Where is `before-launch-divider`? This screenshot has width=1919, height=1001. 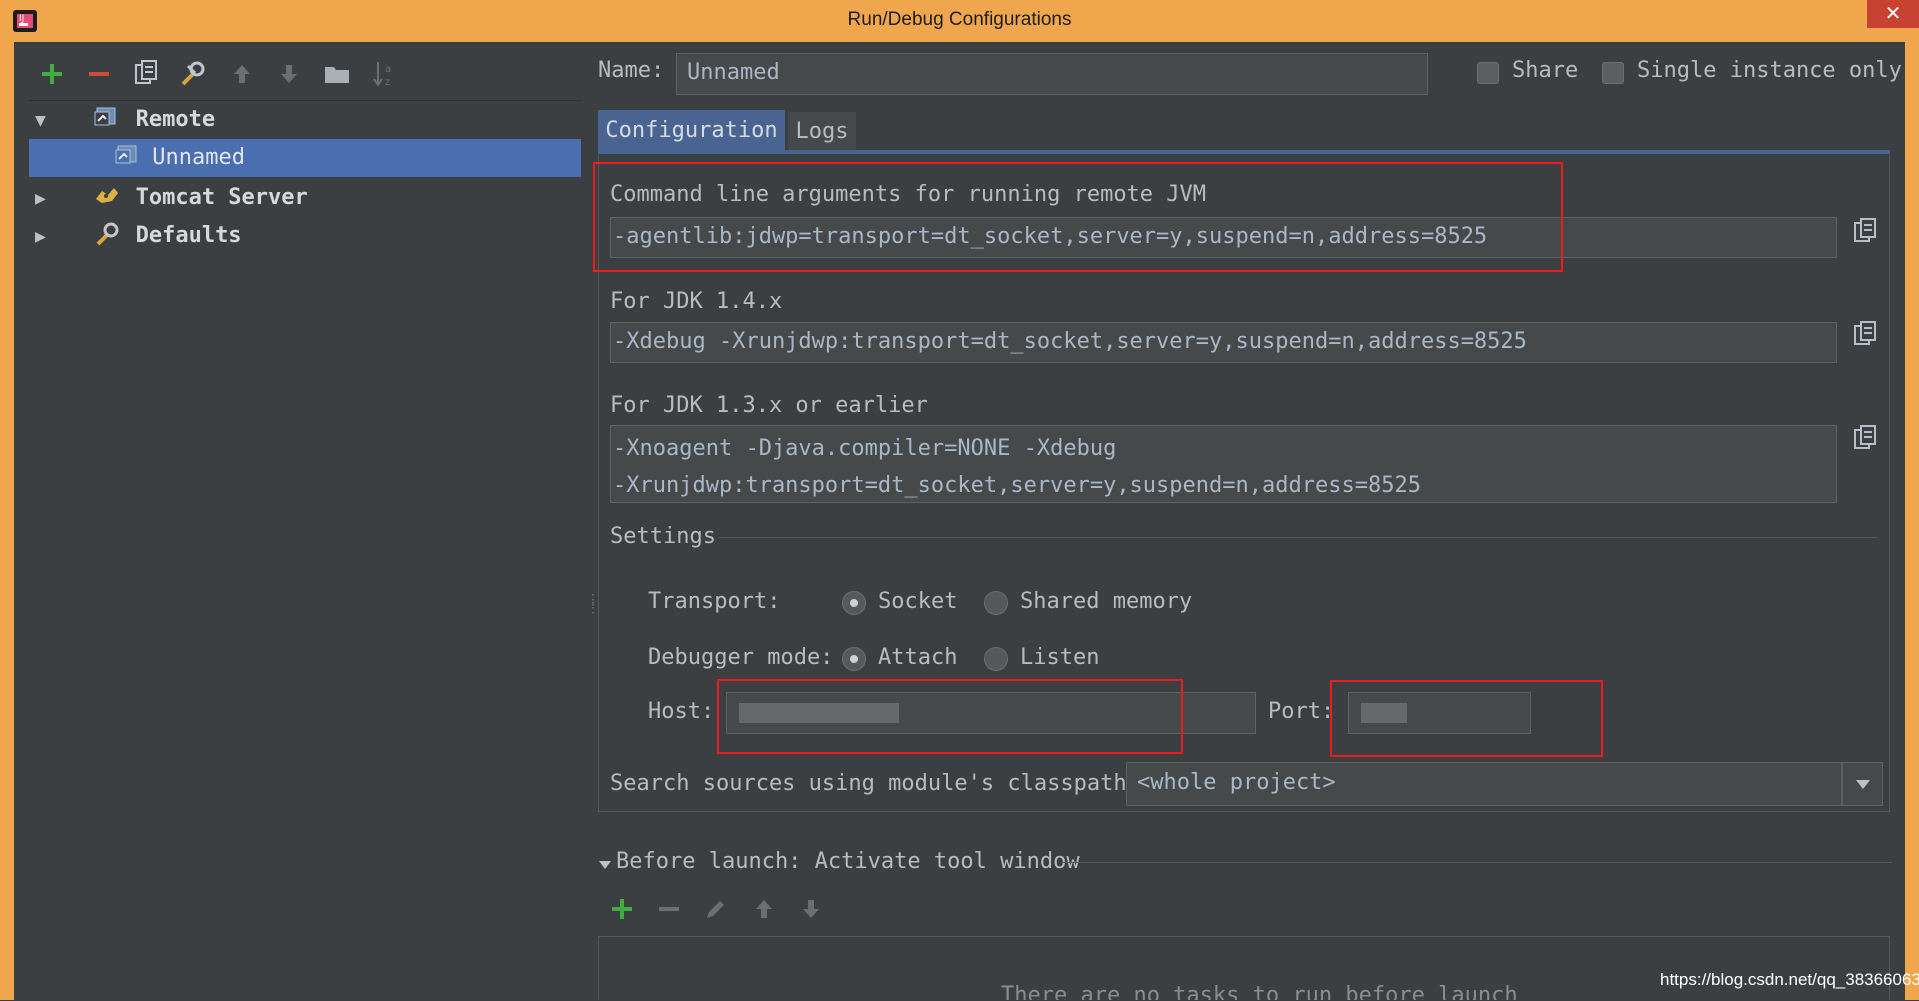 before-launch-divider is located at coordinates (1477, 862).